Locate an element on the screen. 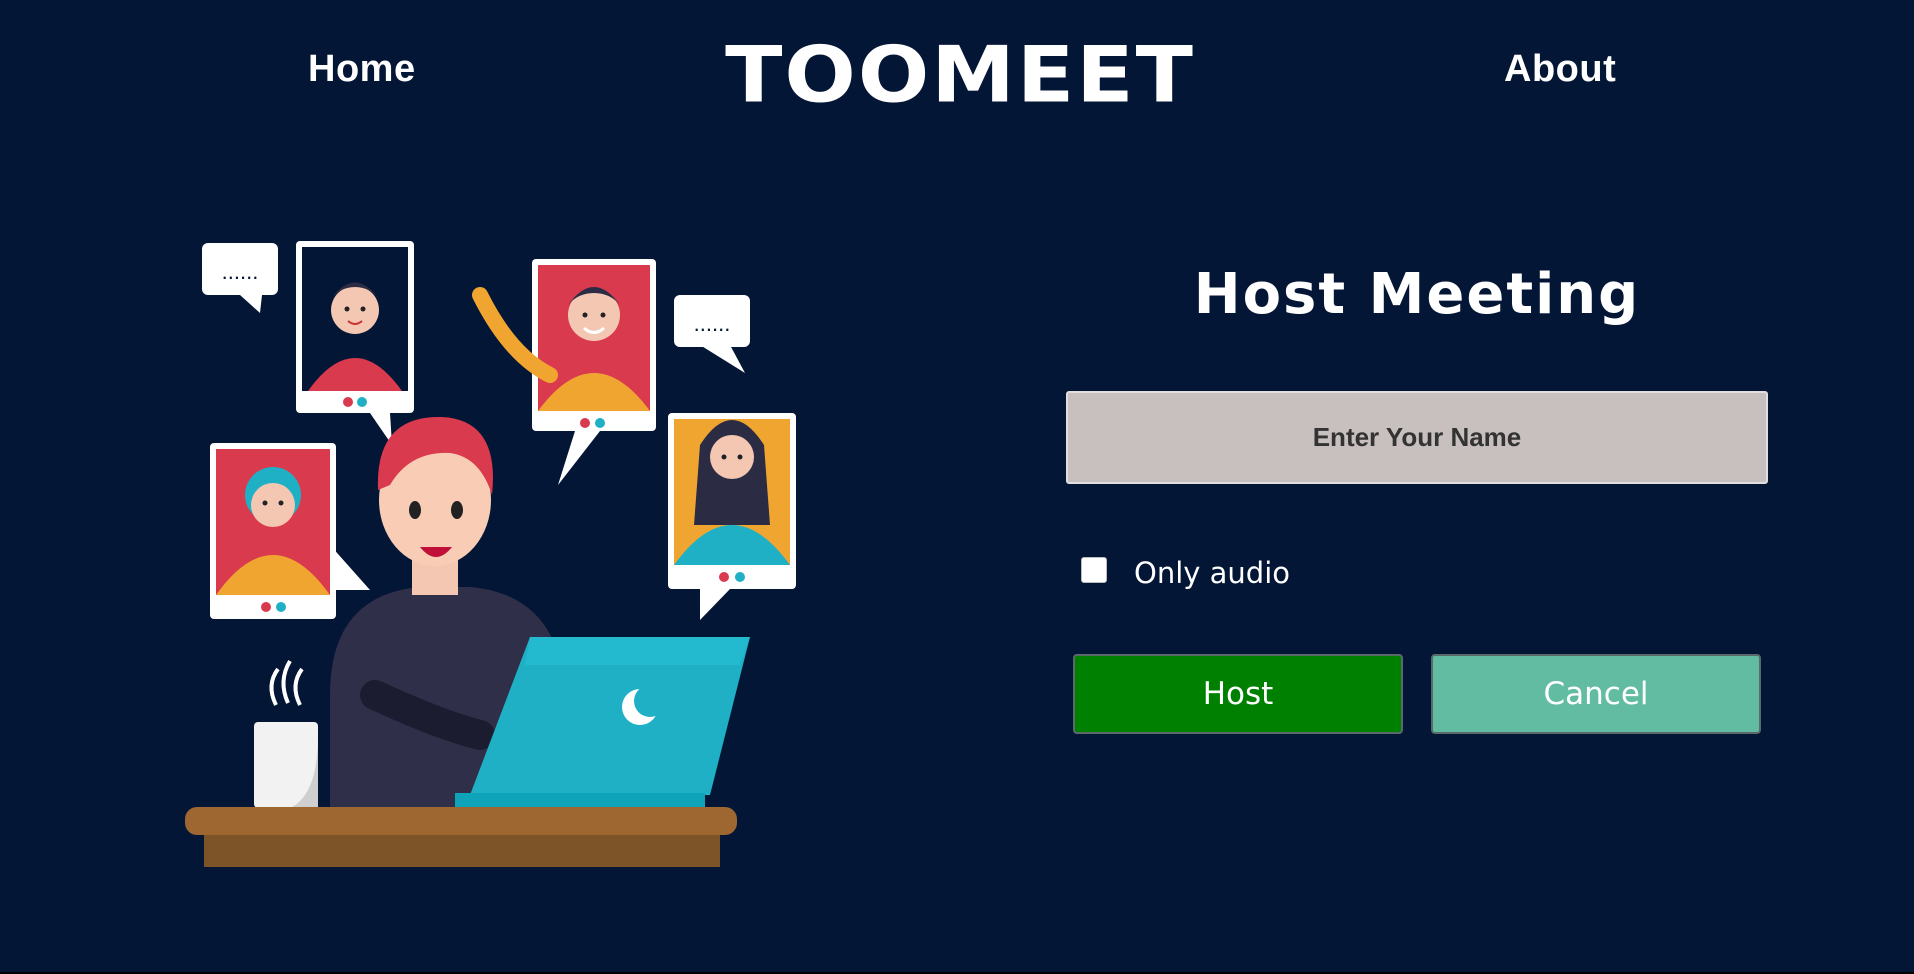 This screenshot has height=974, width=1914. cancel-button: Cancel is located at coordinates (1596, 694).